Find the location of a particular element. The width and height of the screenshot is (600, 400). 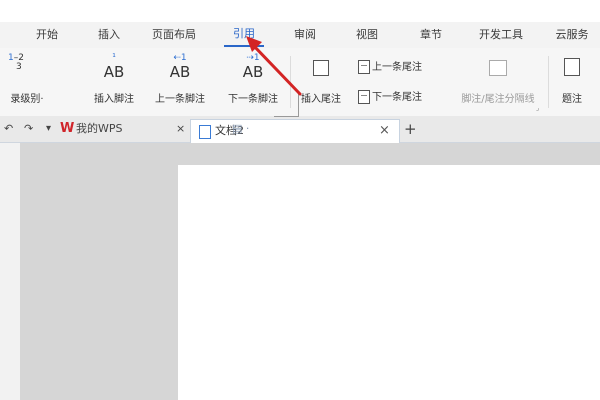

caption-label: 题注 is located at coordinates (572, 99).